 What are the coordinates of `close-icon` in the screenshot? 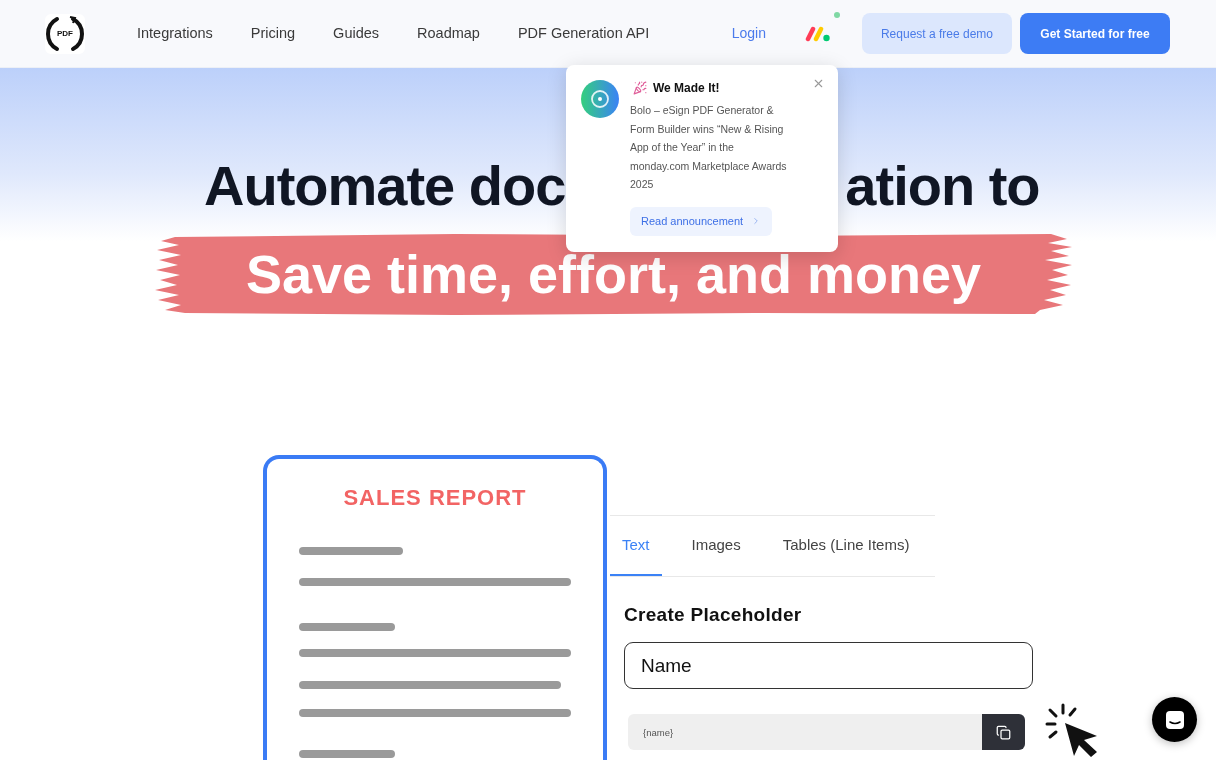 It's located at (818, 83).